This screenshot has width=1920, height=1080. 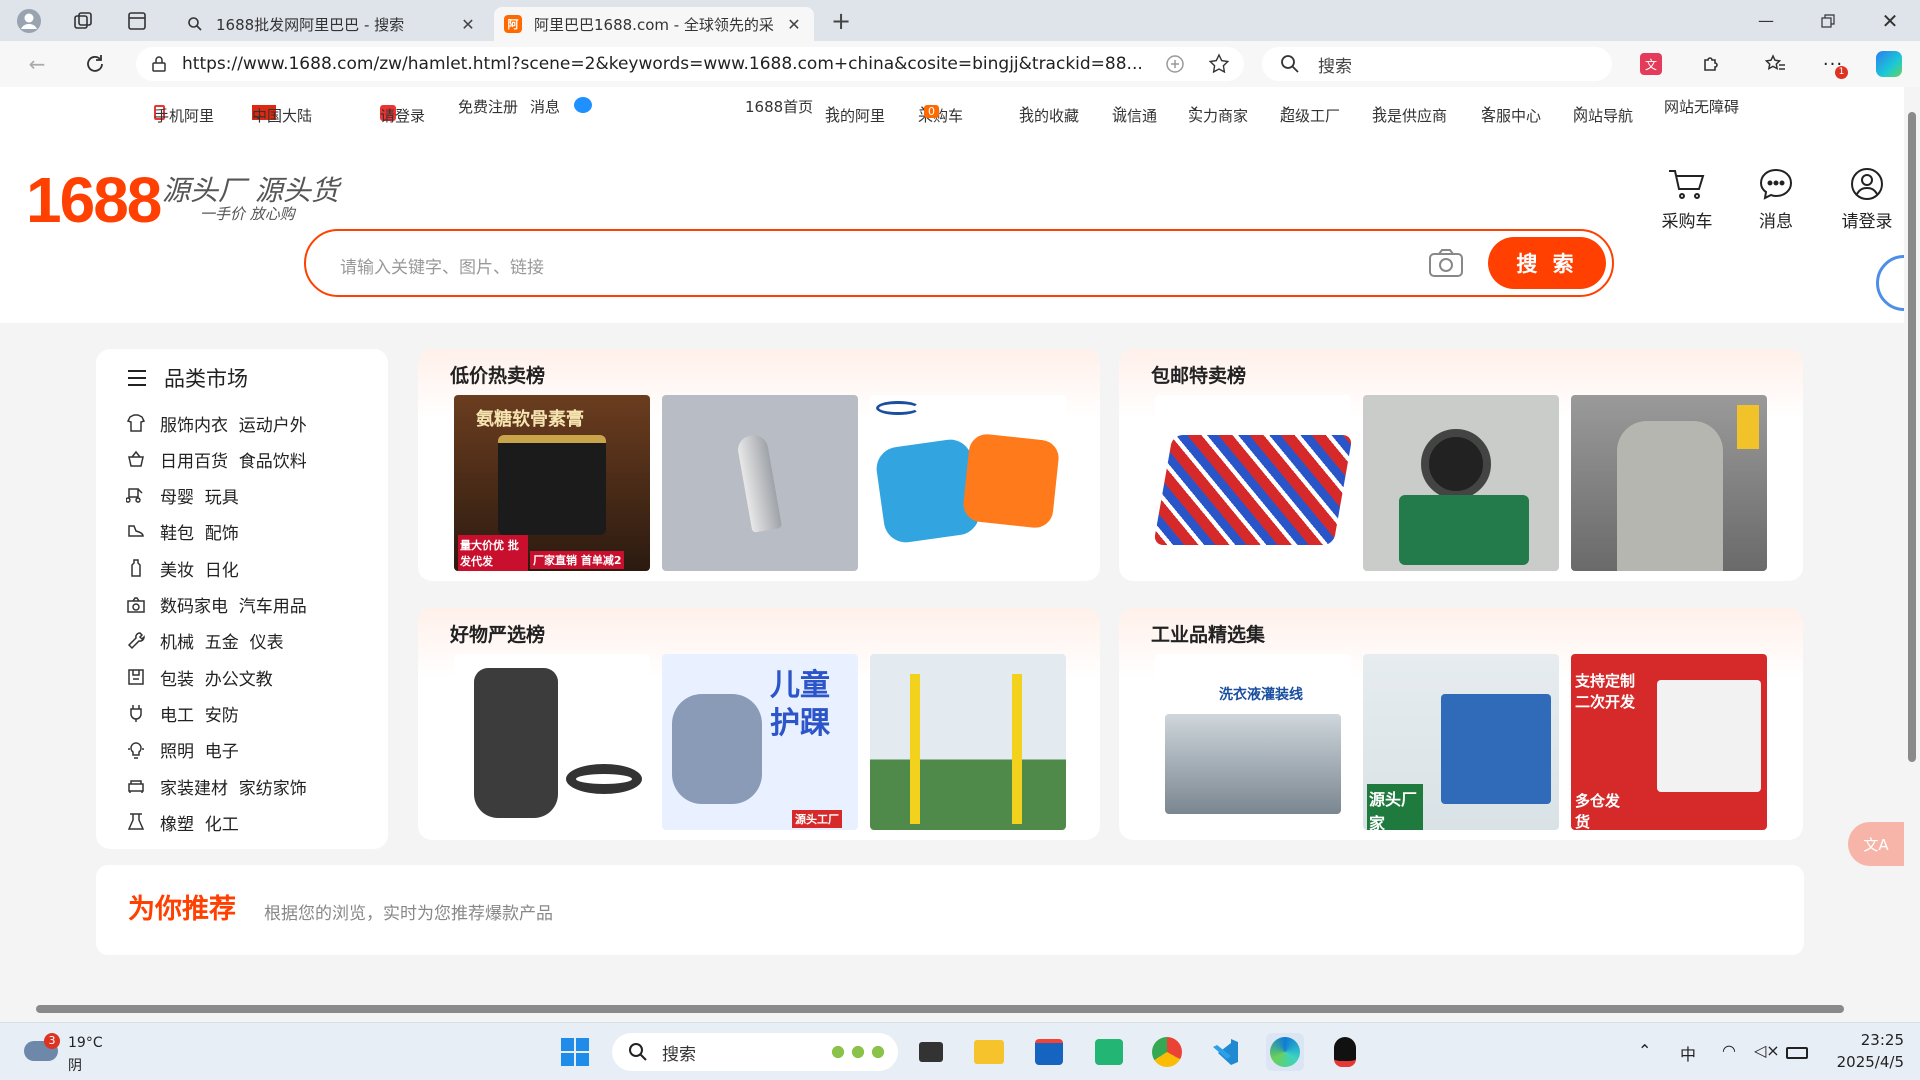 What do you see at coordinates (1605, 691) in the screenshot?
I see `product-tag: 支持定制 二次开发` at bounding box center [1605, 691].